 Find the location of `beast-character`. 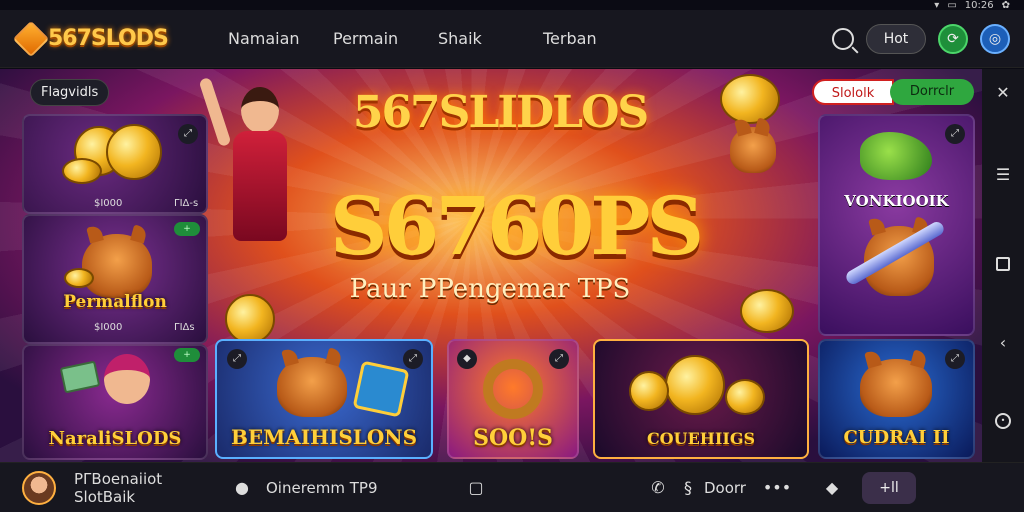

beast-character is located at coordinates (896, 388).